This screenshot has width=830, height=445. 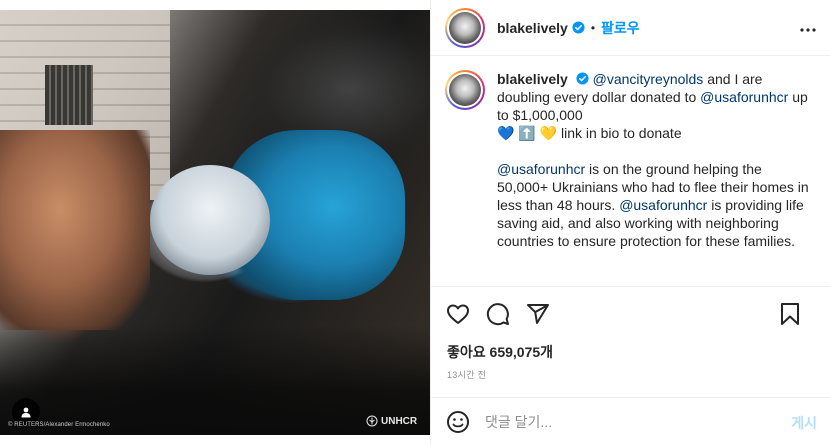 What do you see at coordinates (619, 133) in the screenshot?
I see `caption-text-segment: link in bio to donate` at bounding box center [619, 133].